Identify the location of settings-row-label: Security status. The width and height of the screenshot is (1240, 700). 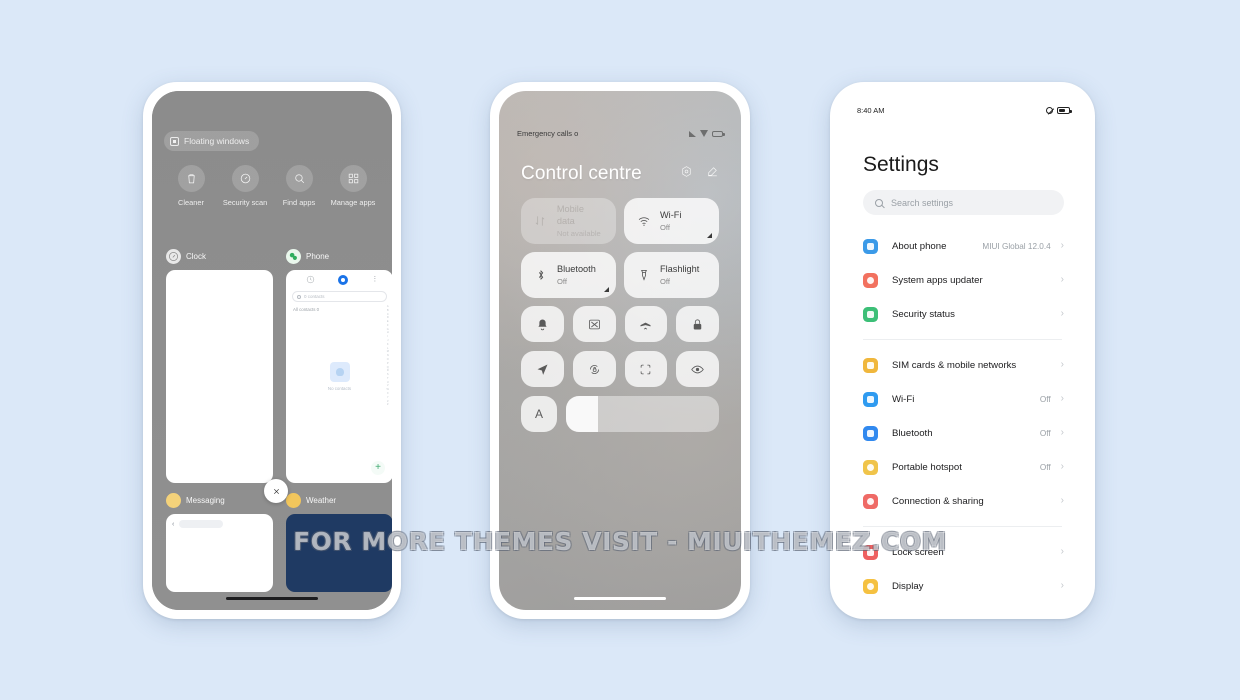
(923, 314).